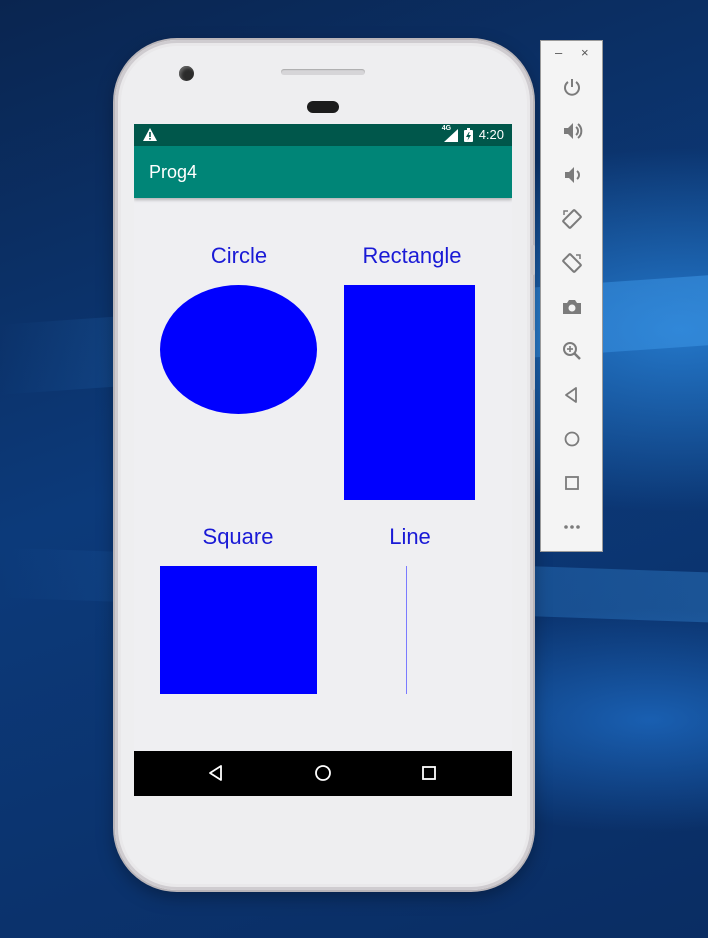 Image resolution: width=708 pixels, height=938 pixels. What do you see at coordinates (533, 260) in the screenshot?
I see `power-side-button` at bounding box center [533, 260].